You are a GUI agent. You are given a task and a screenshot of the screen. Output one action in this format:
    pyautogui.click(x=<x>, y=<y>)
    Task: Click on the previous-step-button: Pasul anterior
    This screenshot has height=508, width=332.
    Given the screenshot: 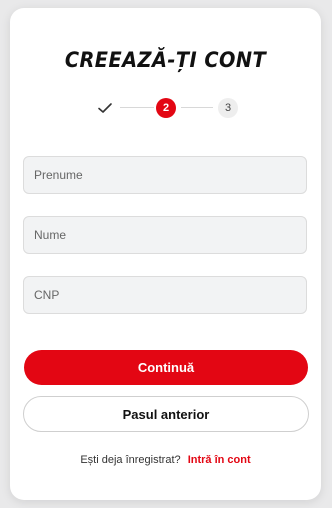 What is the action you would take?
    pyautogui.click(x=166, y=414)
    